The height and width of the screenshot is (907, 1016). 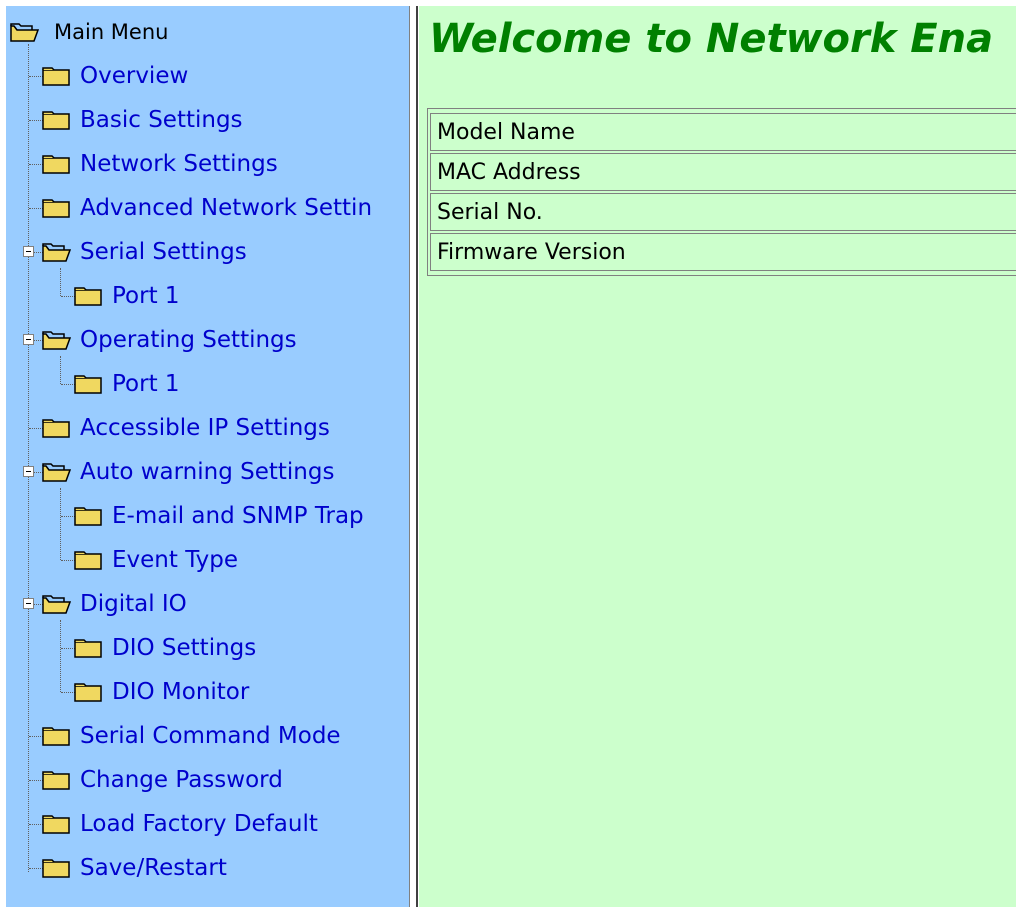 I want to click on page-title: Welcome to Network Ena, so click(x=711, y=39).